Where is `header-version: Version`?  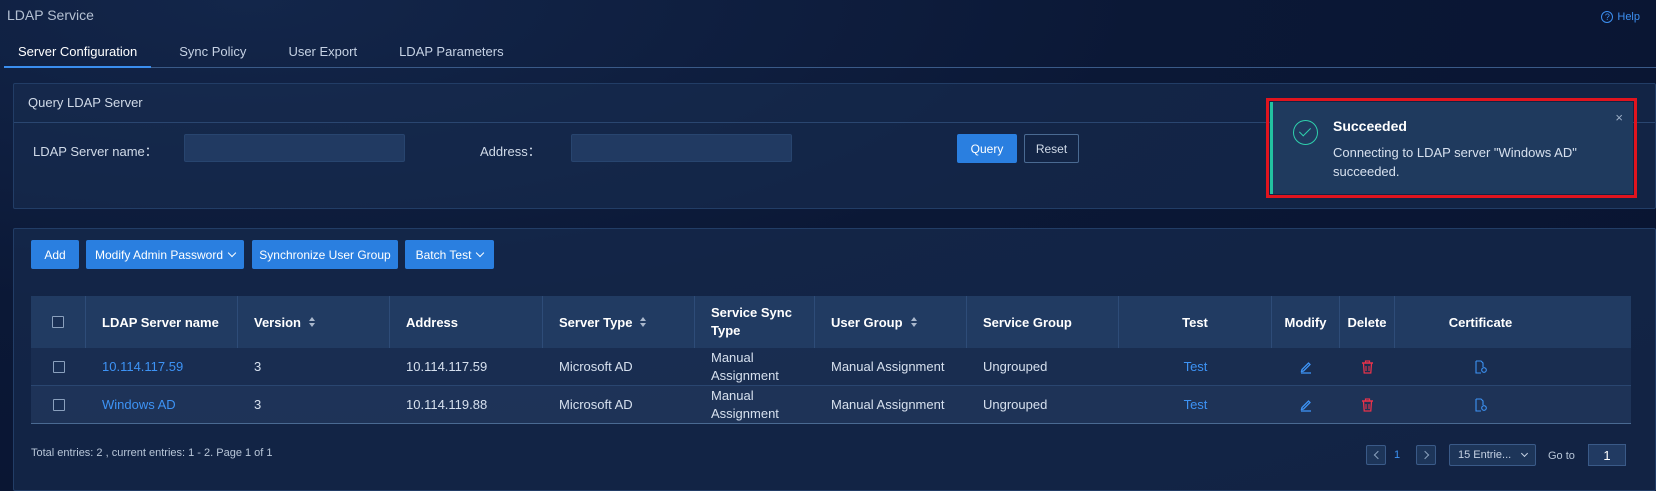
header-version: Version is located at coordinates (314, 322).